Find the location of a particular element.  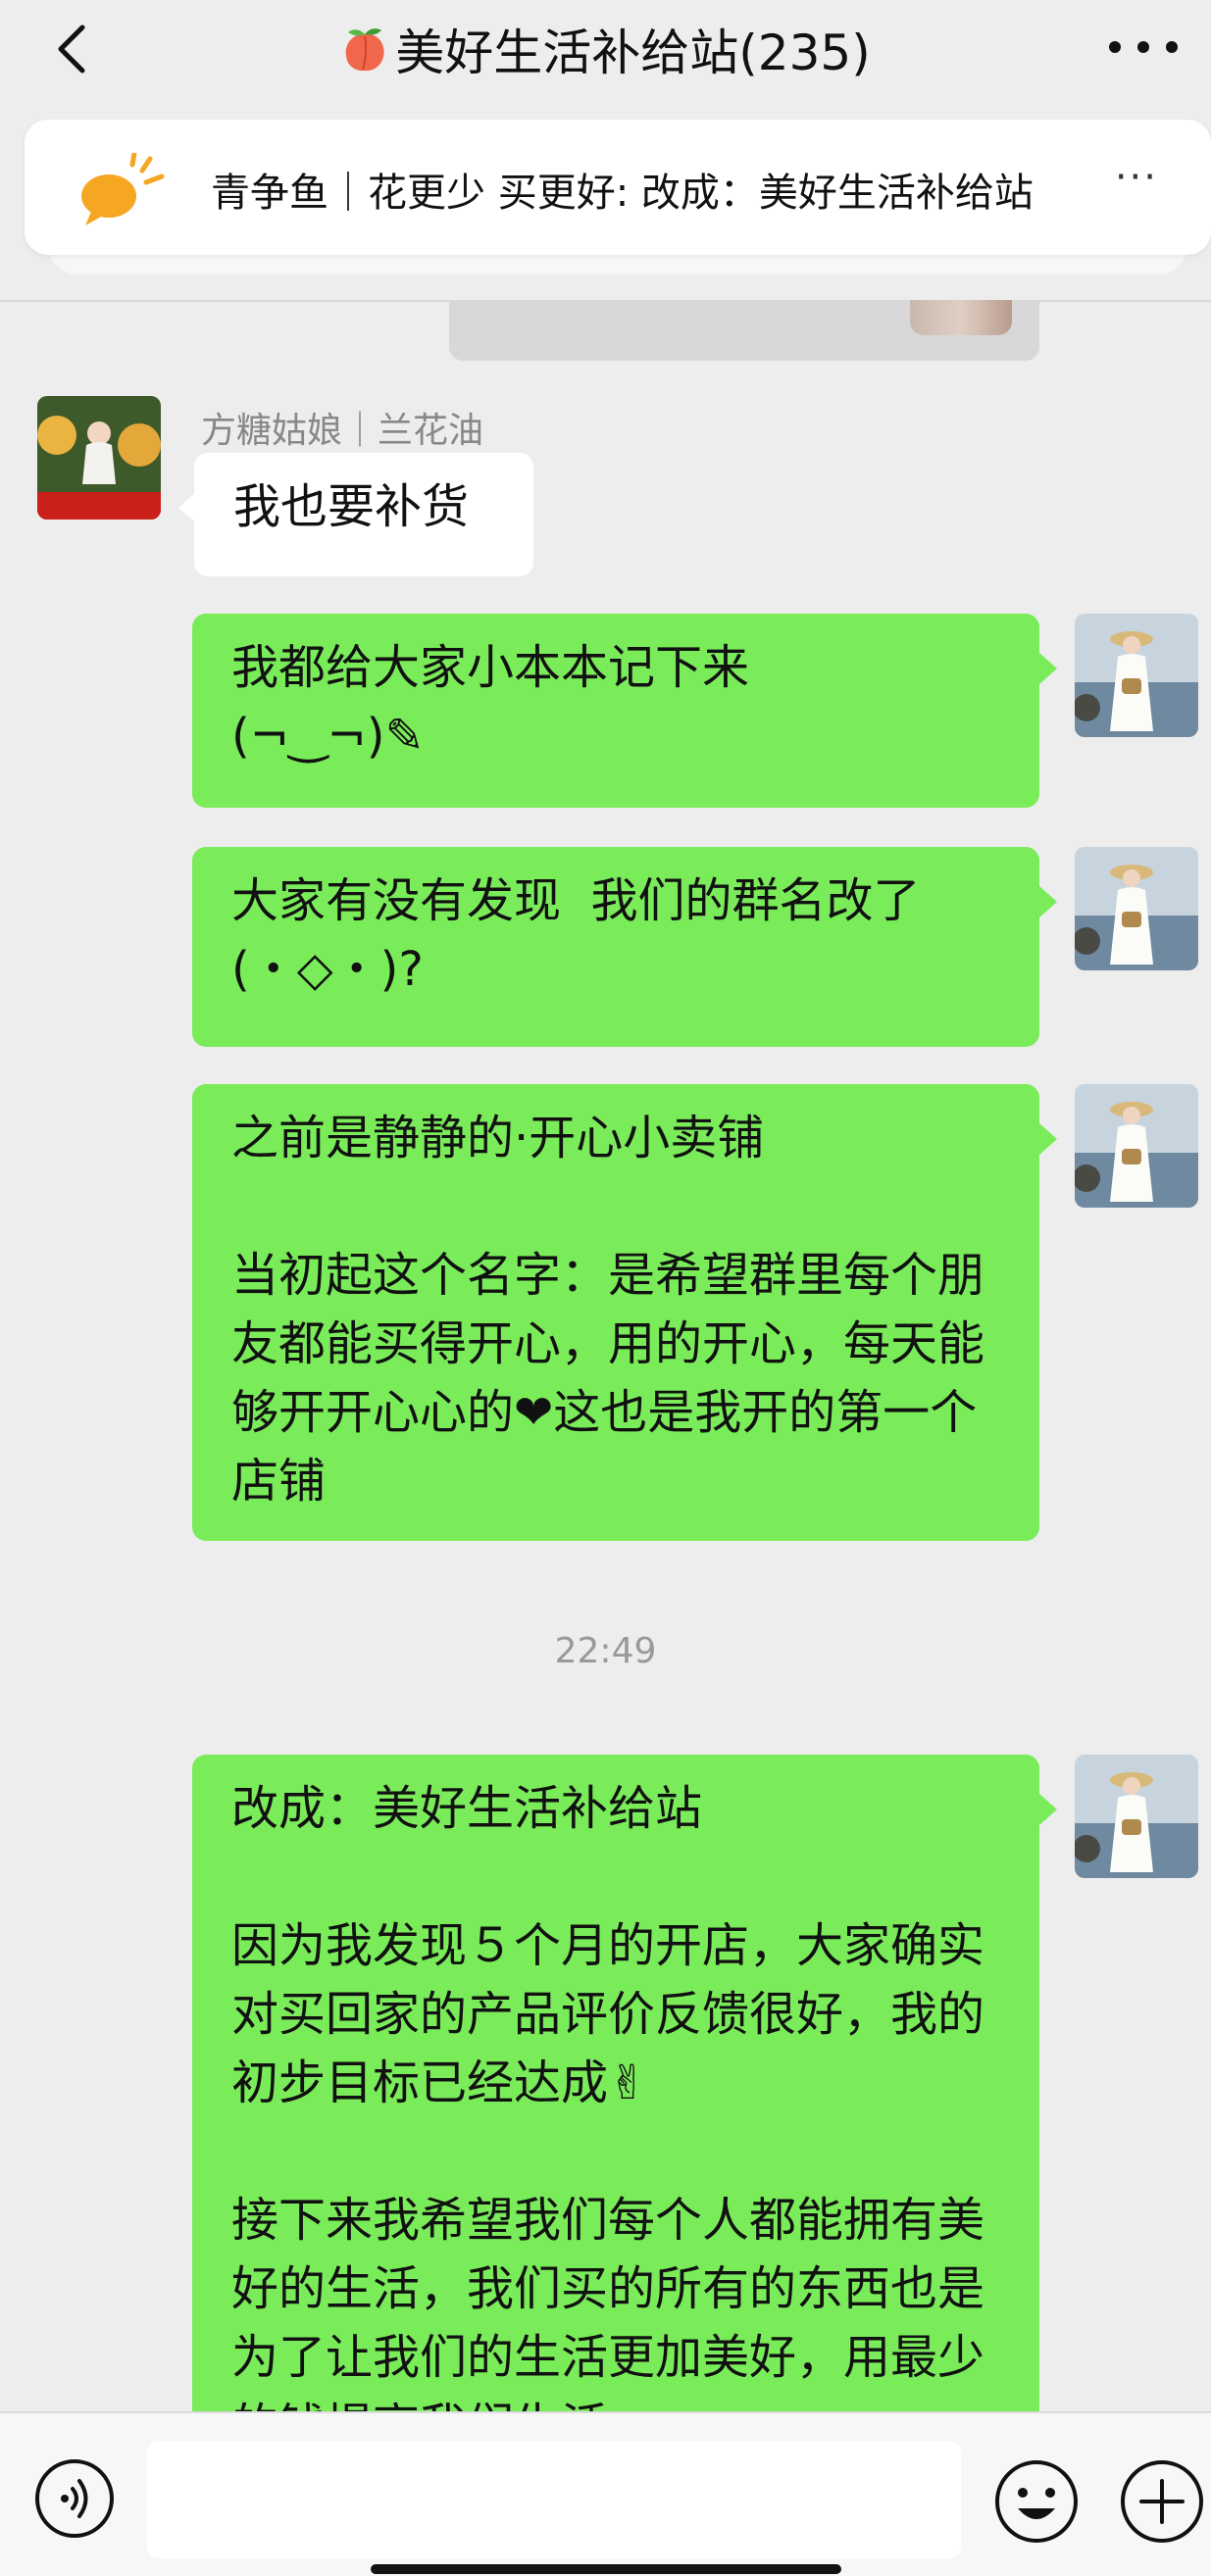

message-bubble-right: 大家有没有发现 我们的群名改了 (・◇・)? is located at coordinates (624, 947).